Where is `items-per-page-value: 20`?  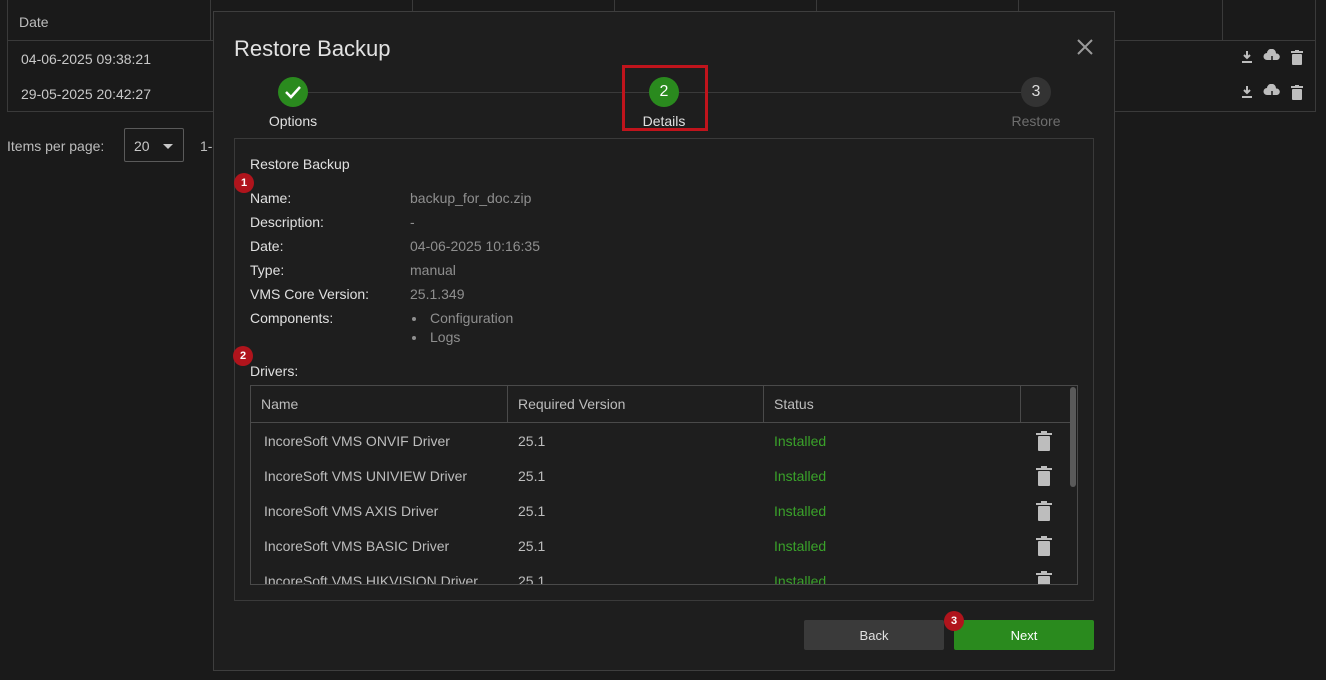 items-per-page-value: 20 is located at coordinates (142, 146).